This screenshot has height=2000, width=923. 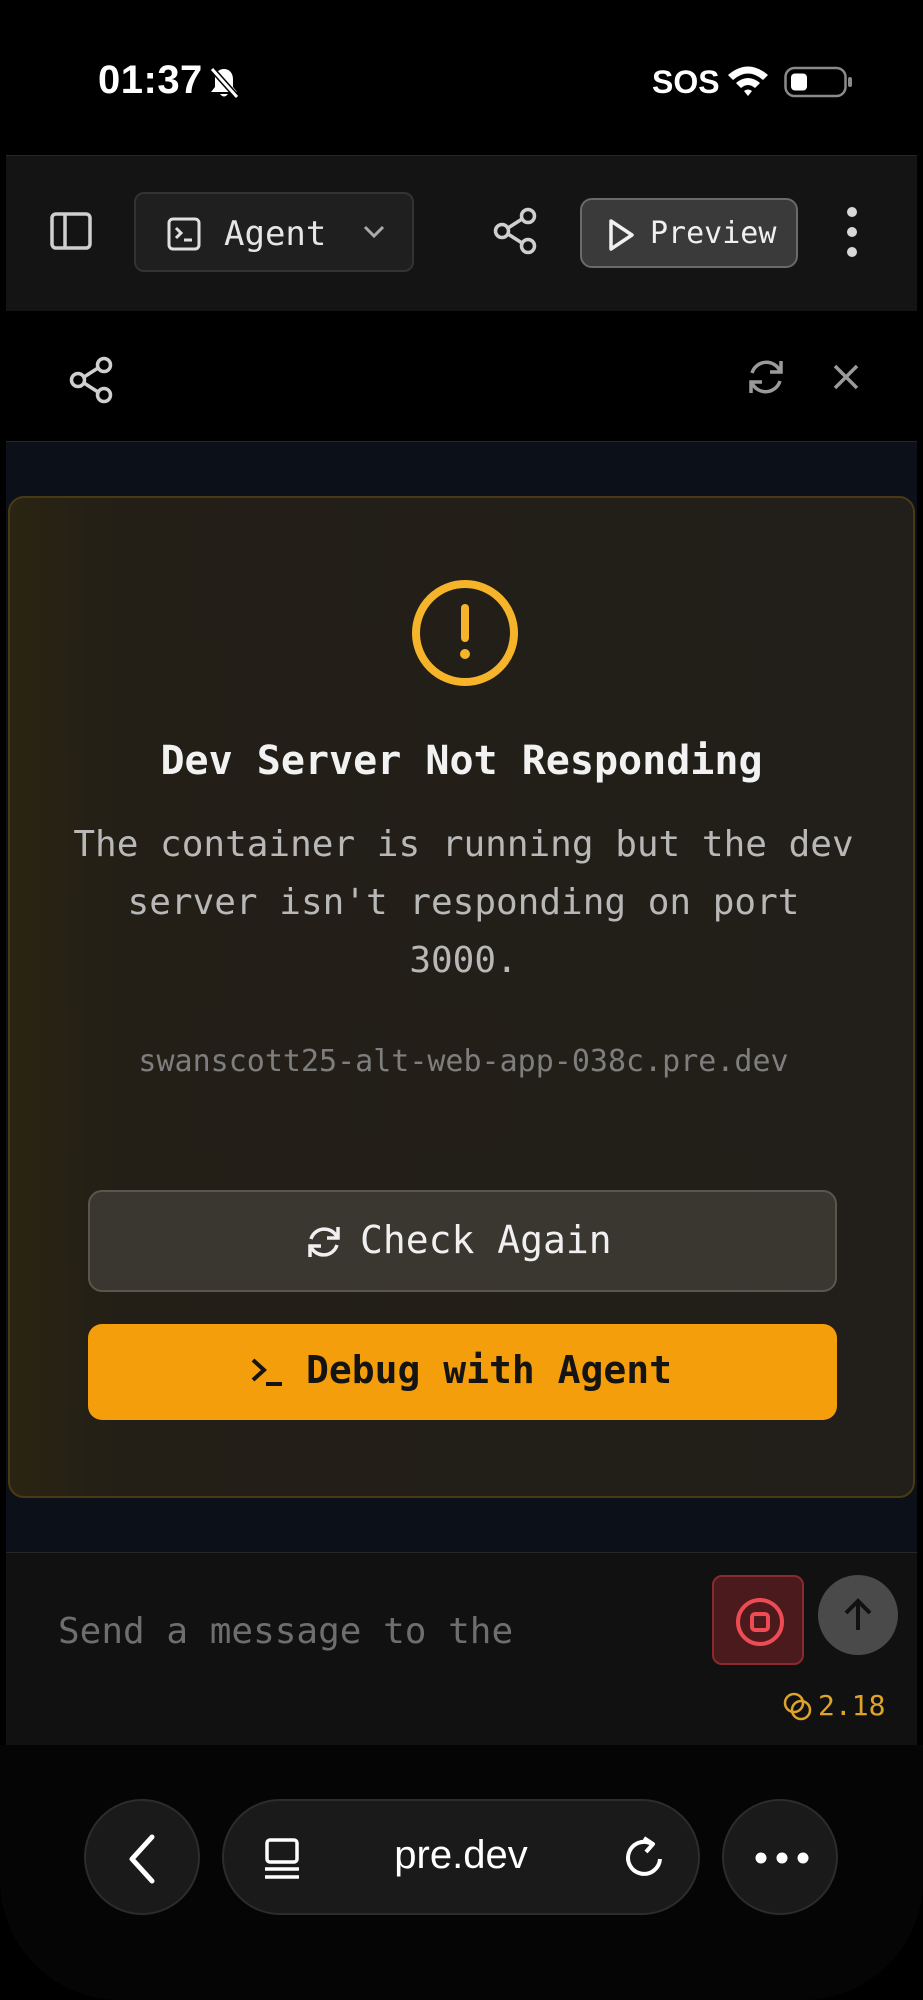 What do you see at coordinates (461, 233) in the screenshot?
I see `app-toolbar: Agent Preview` at bounding box center [461, 233].